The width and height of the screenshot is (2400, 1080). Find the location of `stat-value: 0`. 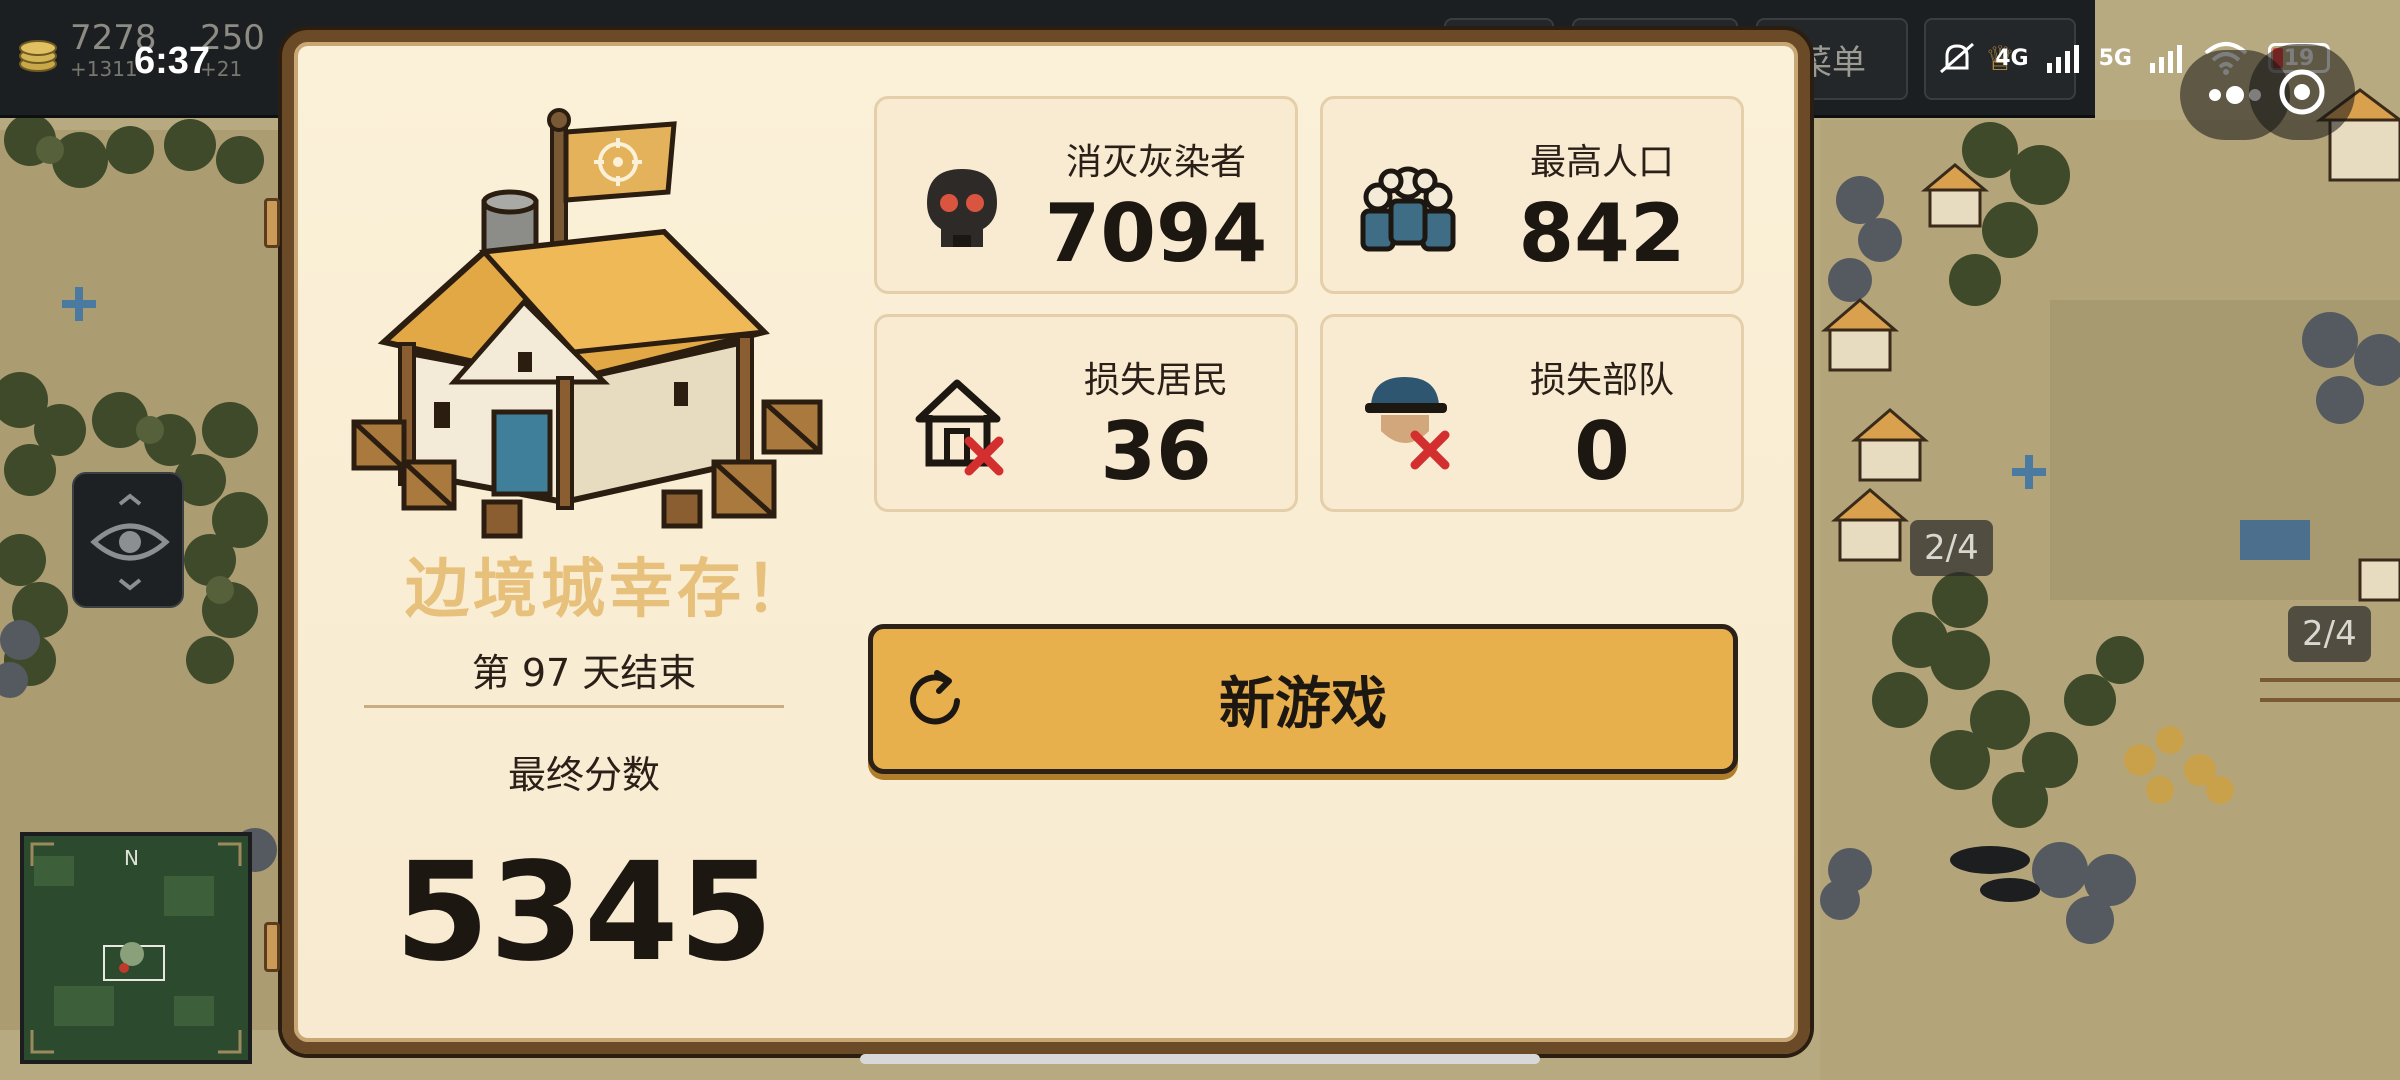

stat-value: 0 is located at coordinates (1602, 451).